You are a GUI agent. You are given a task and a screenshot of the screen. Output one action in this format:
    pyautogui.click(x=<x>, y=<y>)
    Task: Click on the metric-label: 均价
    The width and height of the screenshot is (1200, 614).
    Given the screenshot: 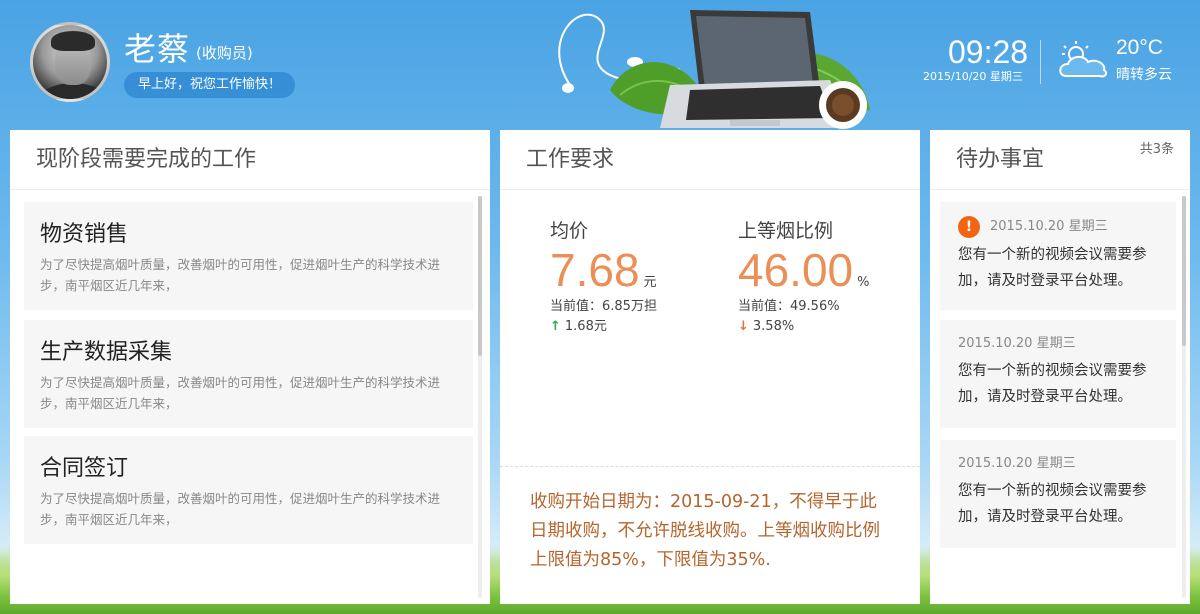 What is the action you would take?
    pyautogui.click(x=569, y=231)
    